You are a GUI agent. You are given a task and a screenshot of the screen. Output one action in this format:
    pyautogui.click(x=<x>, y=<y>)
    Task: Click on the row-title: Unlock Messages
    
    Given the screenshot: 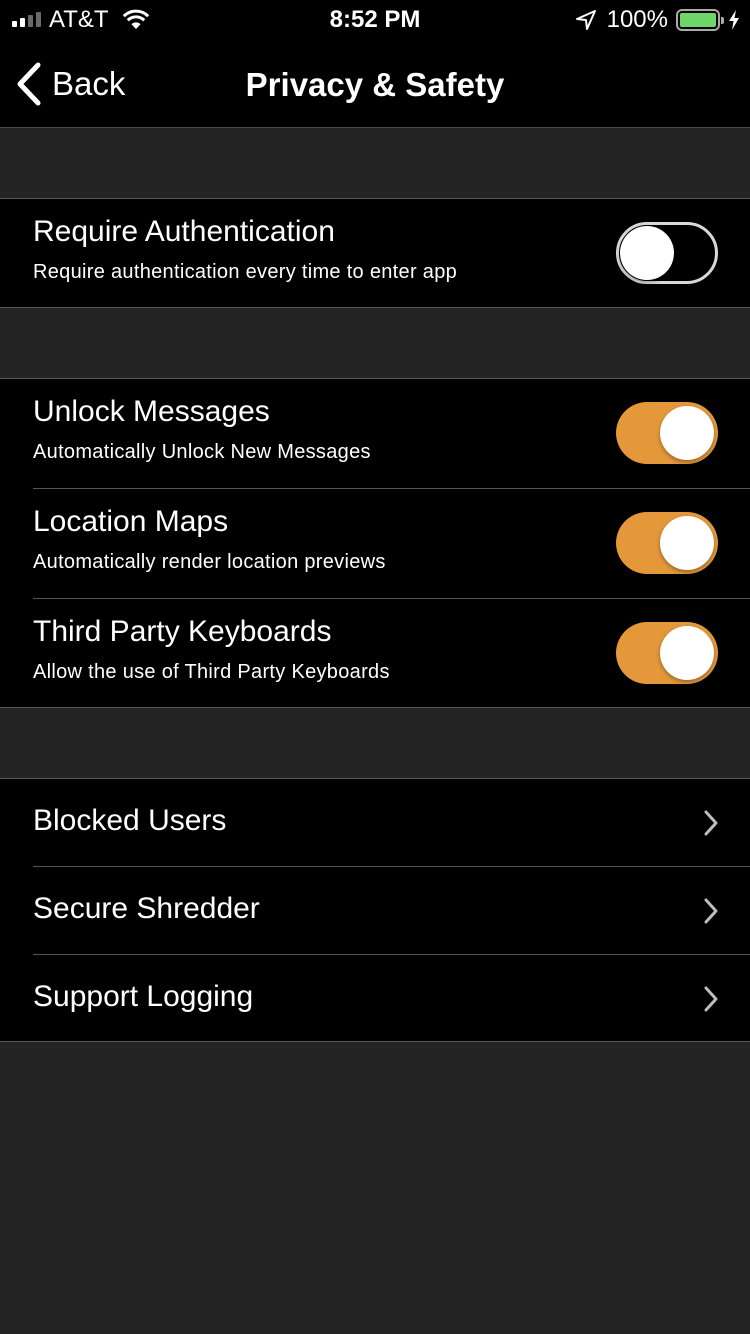 What is the action you would take?
    pyautogui.click(x=151, y=411)
    